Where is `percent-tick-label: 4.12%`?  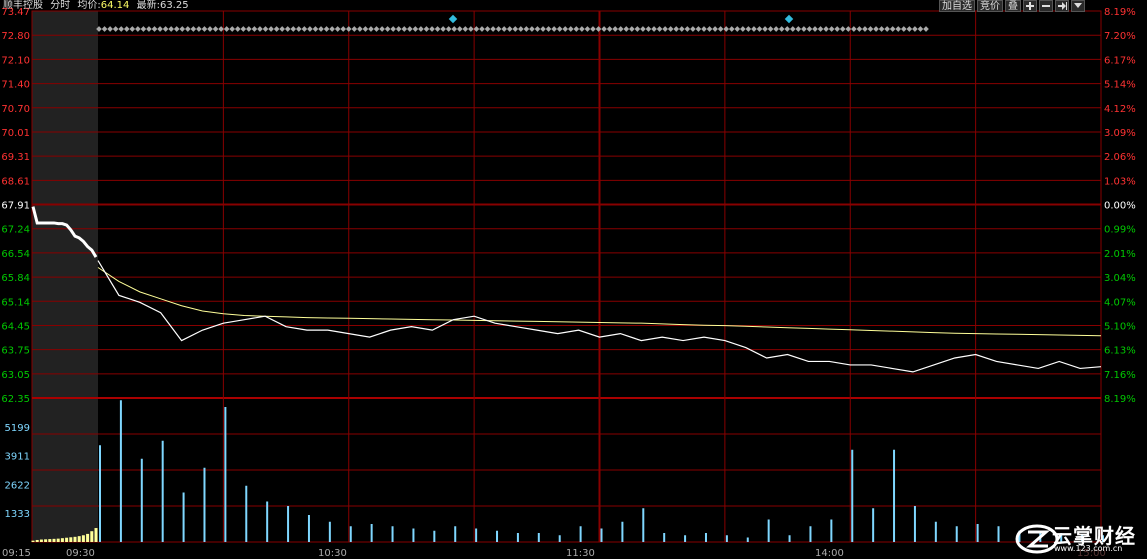
percent-tick-label: 4.12% is located at coordinates (1120, 109).